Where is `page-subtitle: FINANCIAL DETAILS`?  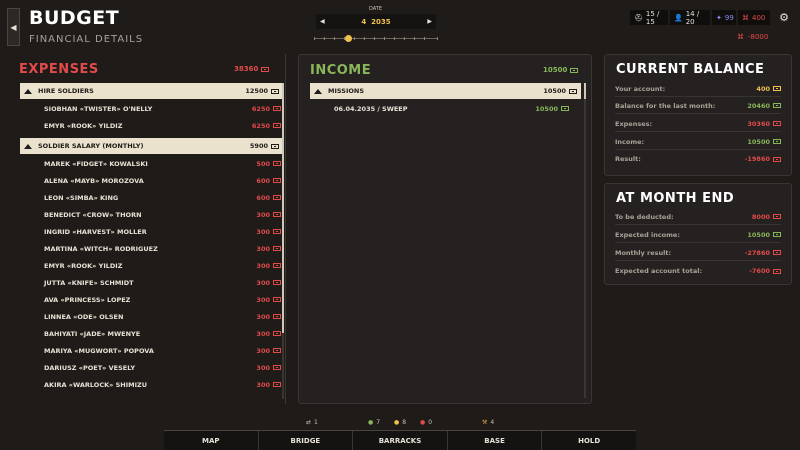 page-subtitle: FINANCIAL DETAILS is located at coordinates (86, 39).